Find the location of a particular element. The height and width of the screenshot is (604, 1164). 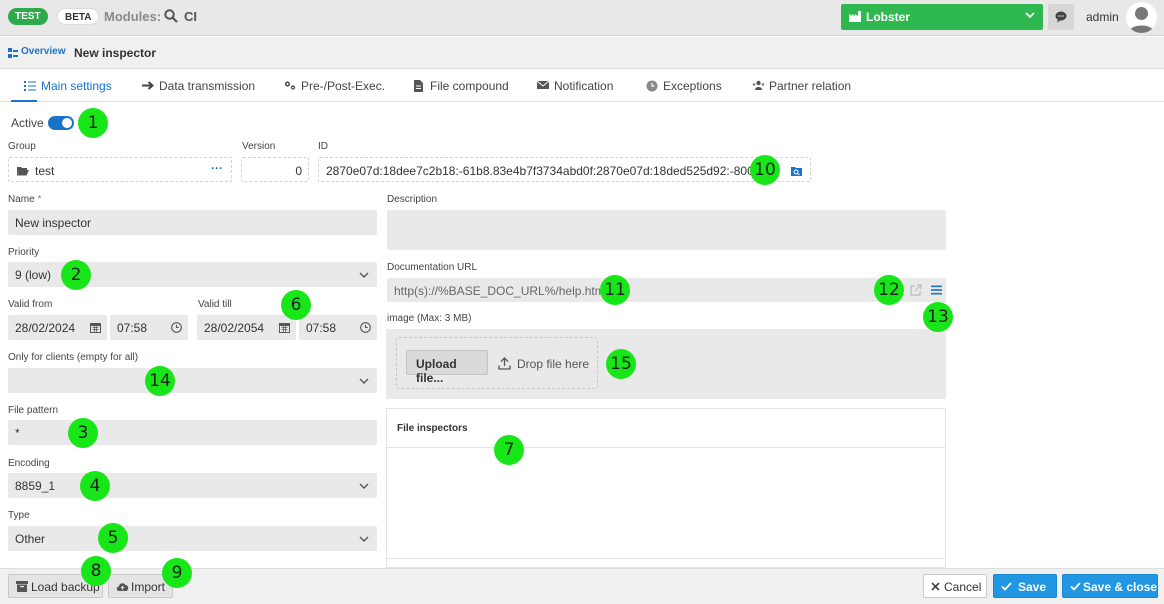

image-label: image (Max: 3 MB) is located at coordinates (429, 318).